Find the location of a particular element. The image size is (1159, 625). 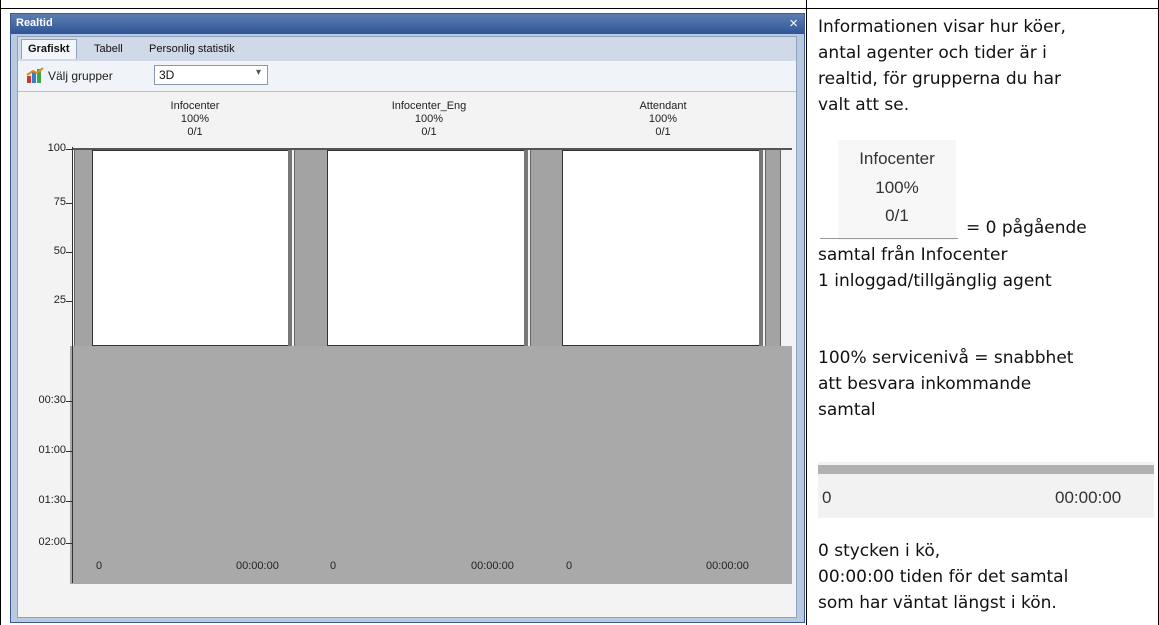

footer-line: som har väntat längst i kön. is located at coordinates (937, 603).